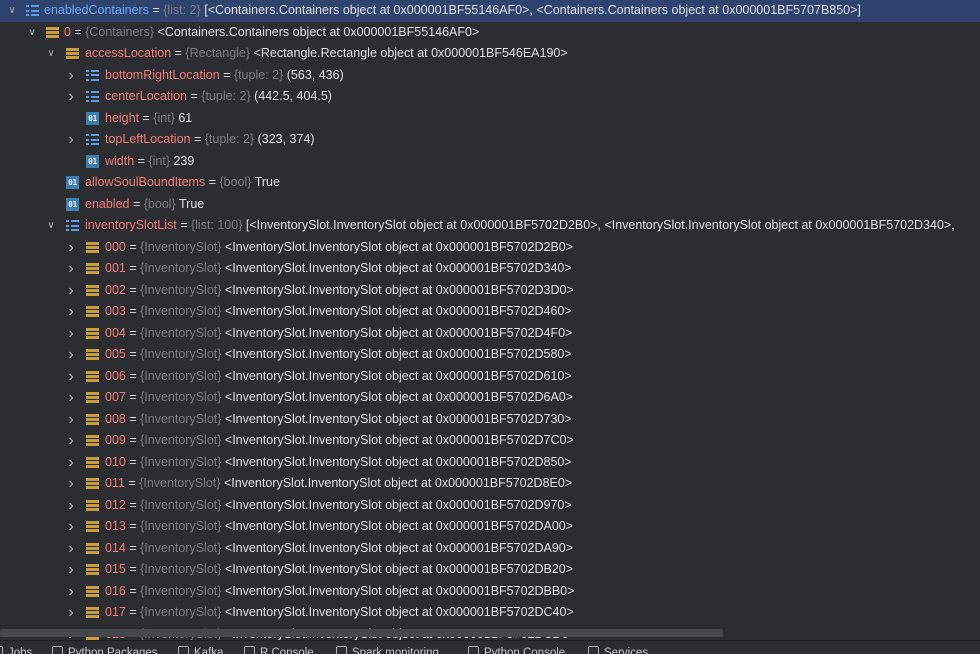 This screenshot has width=980, height=654. What do you see at coordinates (361, 633) in the screenshot?
I see `horizontal-scrollbar` at bounding box center [361, 633].